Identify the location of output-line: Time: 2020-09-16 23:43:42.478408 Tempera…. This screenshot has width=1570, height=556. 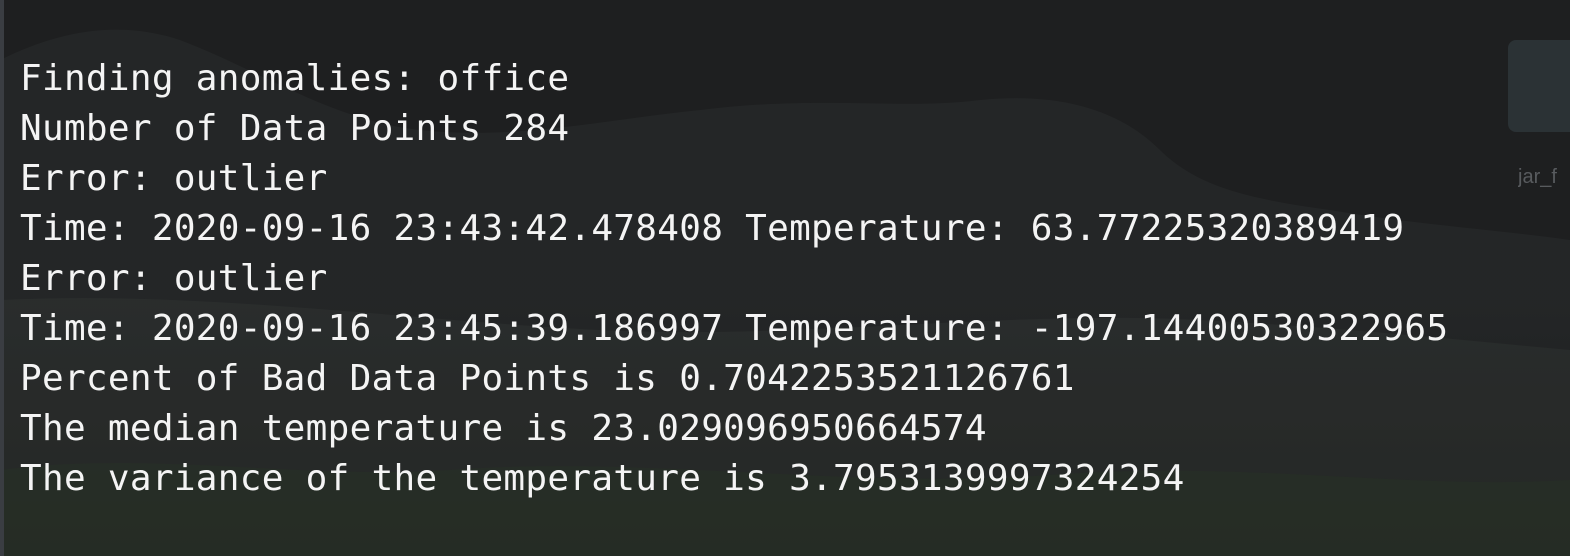
(712, 228).